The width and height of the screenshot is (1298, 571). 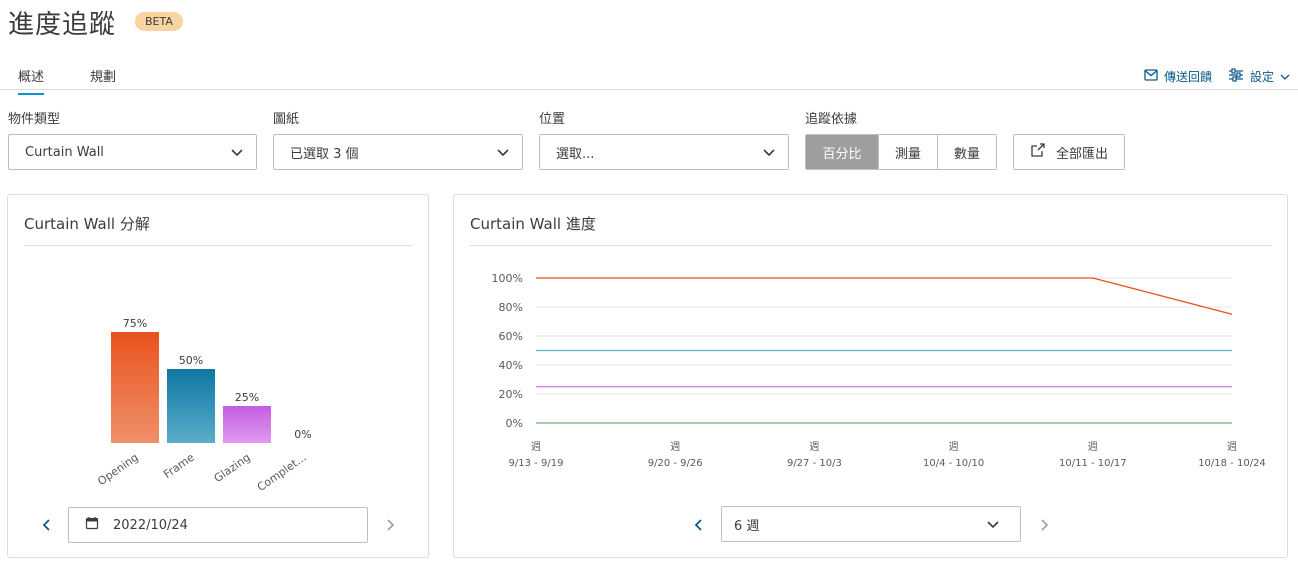 I want to click on track-by-percent-button: 百分比, so click(x=842, y=152).